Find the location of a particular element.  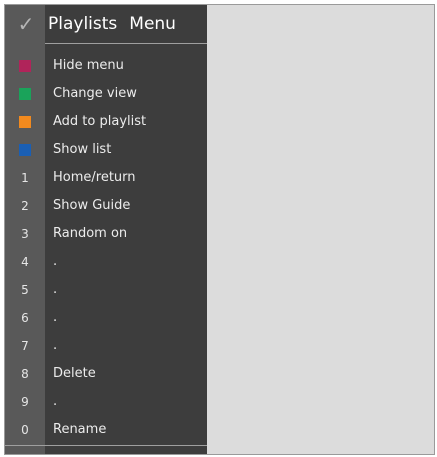

number-key: 6 is located at coordinates (25, 318).